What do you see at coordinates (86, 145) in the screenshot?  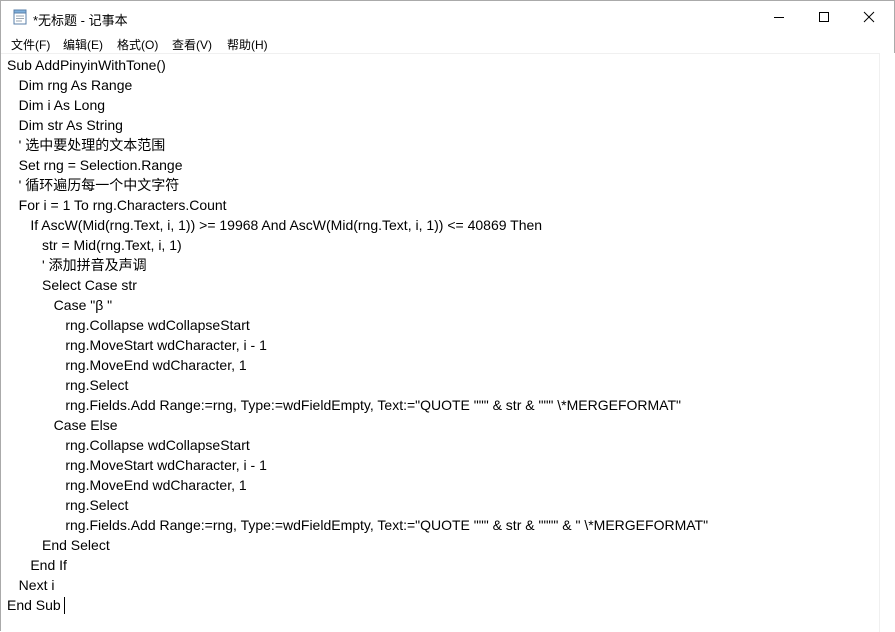 I see `code-line: ' 选中要处理的文本范围` at bounding box center [86, 145].